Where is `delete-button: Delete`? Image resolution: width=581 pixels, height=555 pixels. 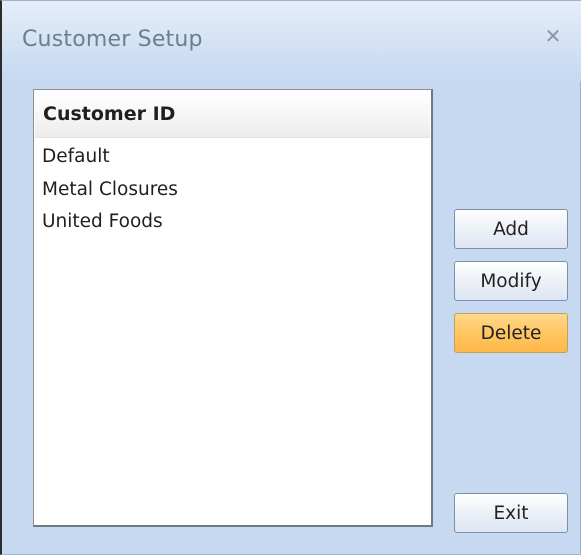
delete-button: Delete is located at coordinates (511, 333).